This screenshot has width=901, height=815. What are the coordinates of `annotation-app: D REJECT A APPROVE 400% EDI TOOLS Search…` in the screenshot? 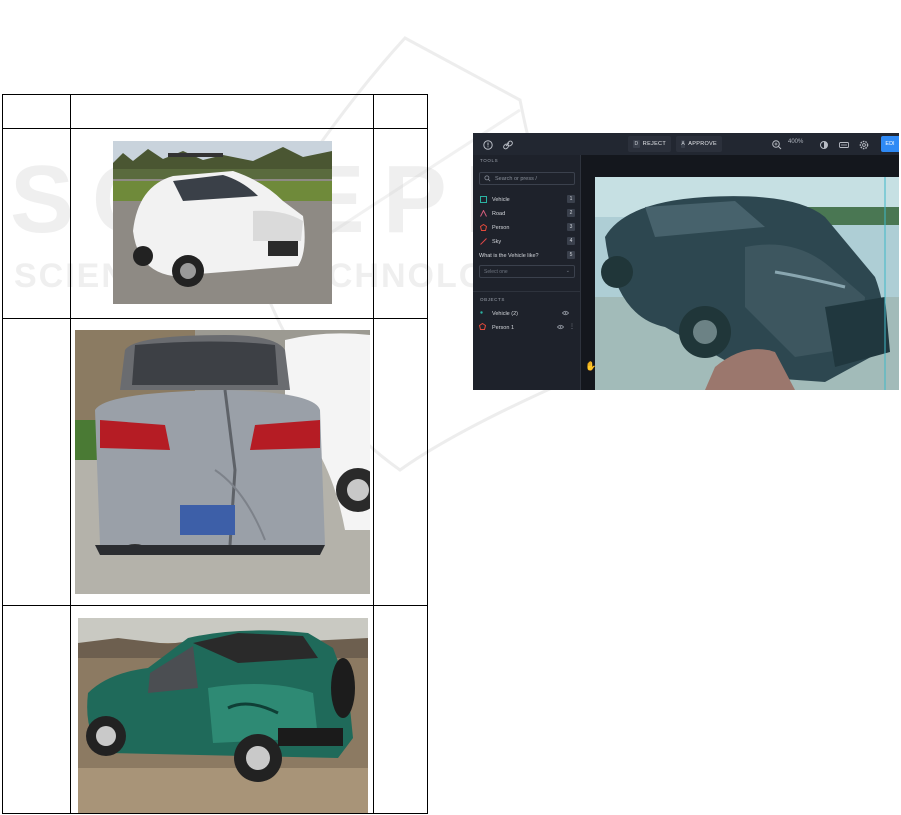 It's located at (686, 261).